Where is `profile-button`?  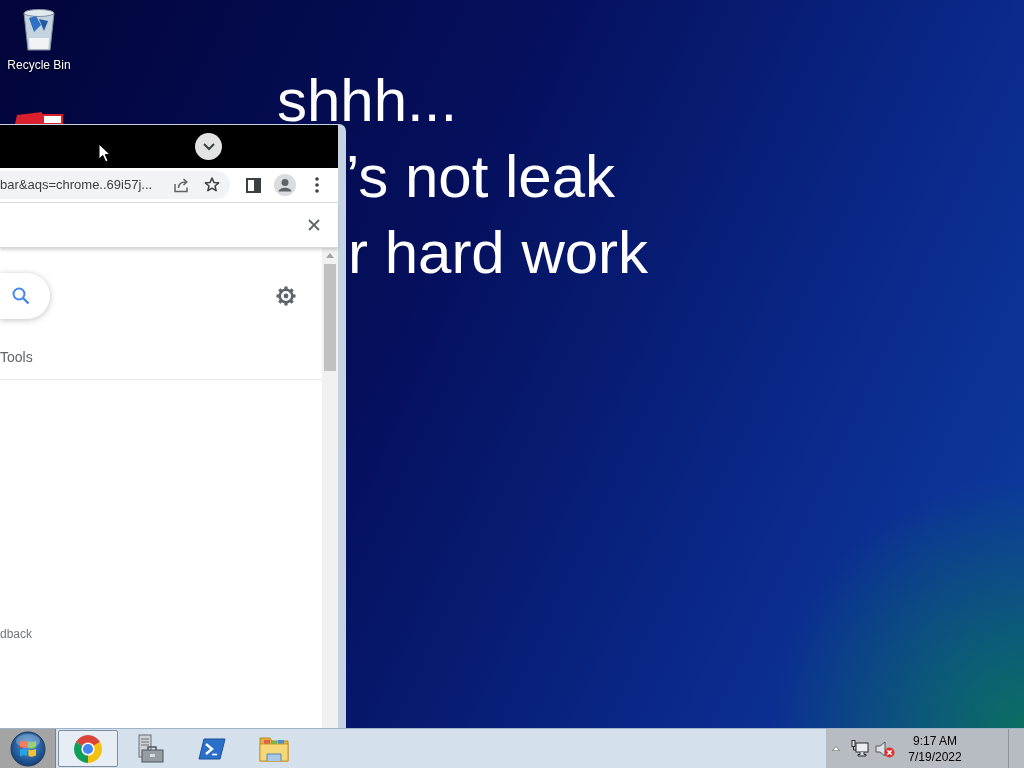 profile-button is located at coordinates (285, 185).